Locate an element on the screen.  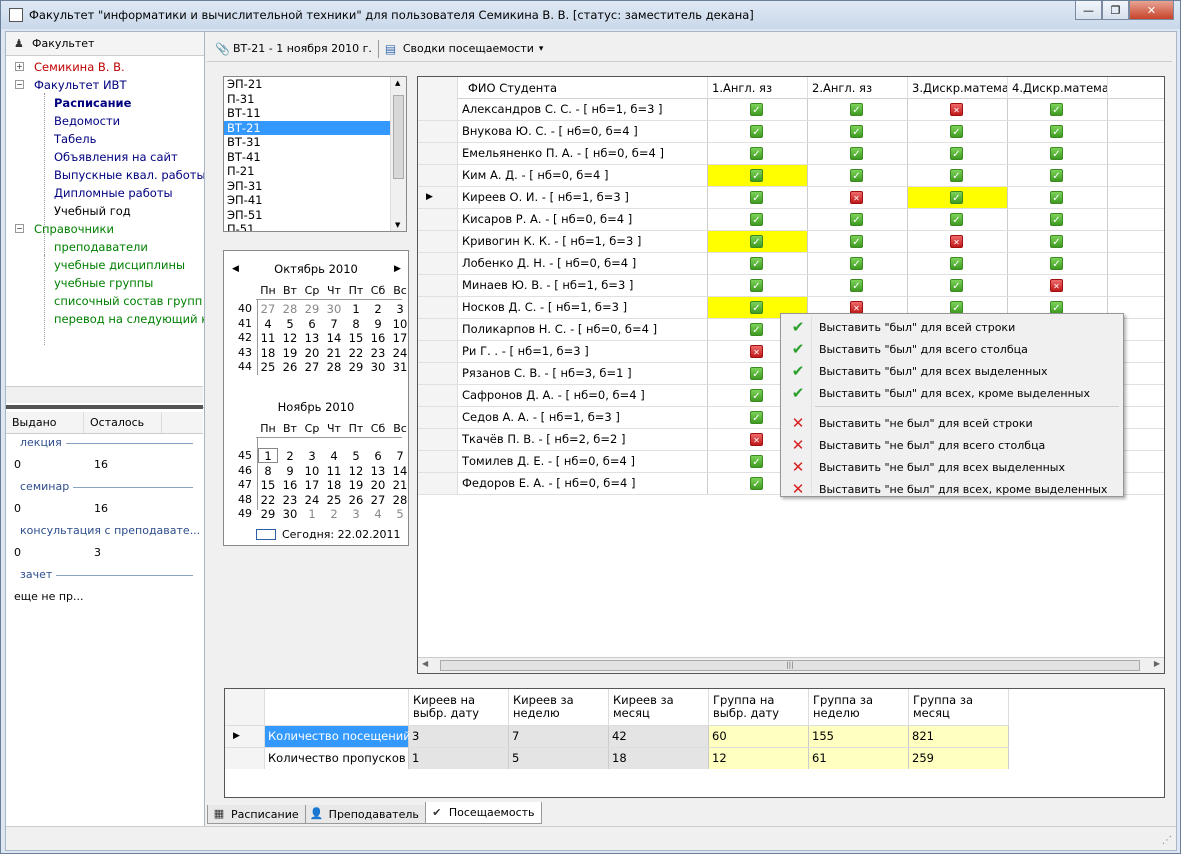
attendance-reports-dropdown: ▤ Сводки посещаемости ▾ is located at coordinates (464, 49).